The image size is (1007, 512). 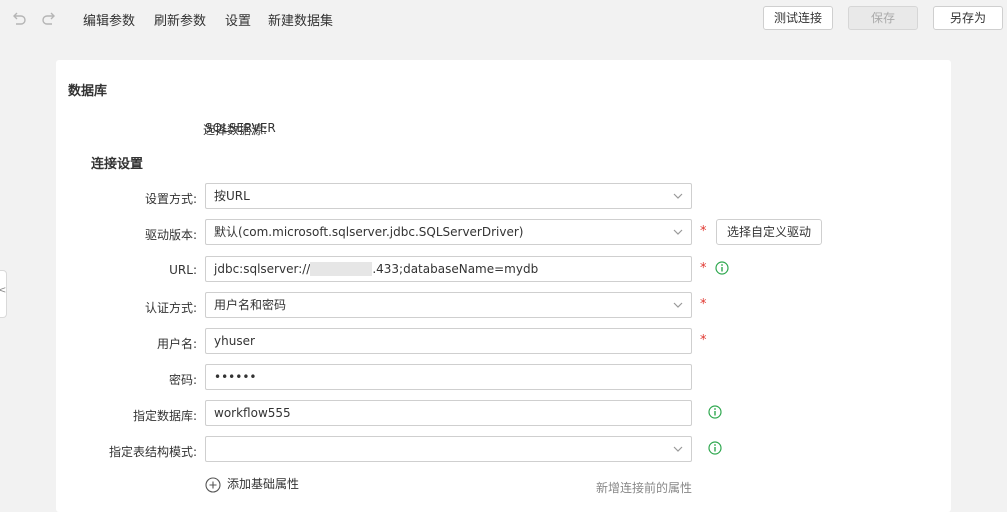 I want to click on password-input: ••••••, so click(x=448, y=377).